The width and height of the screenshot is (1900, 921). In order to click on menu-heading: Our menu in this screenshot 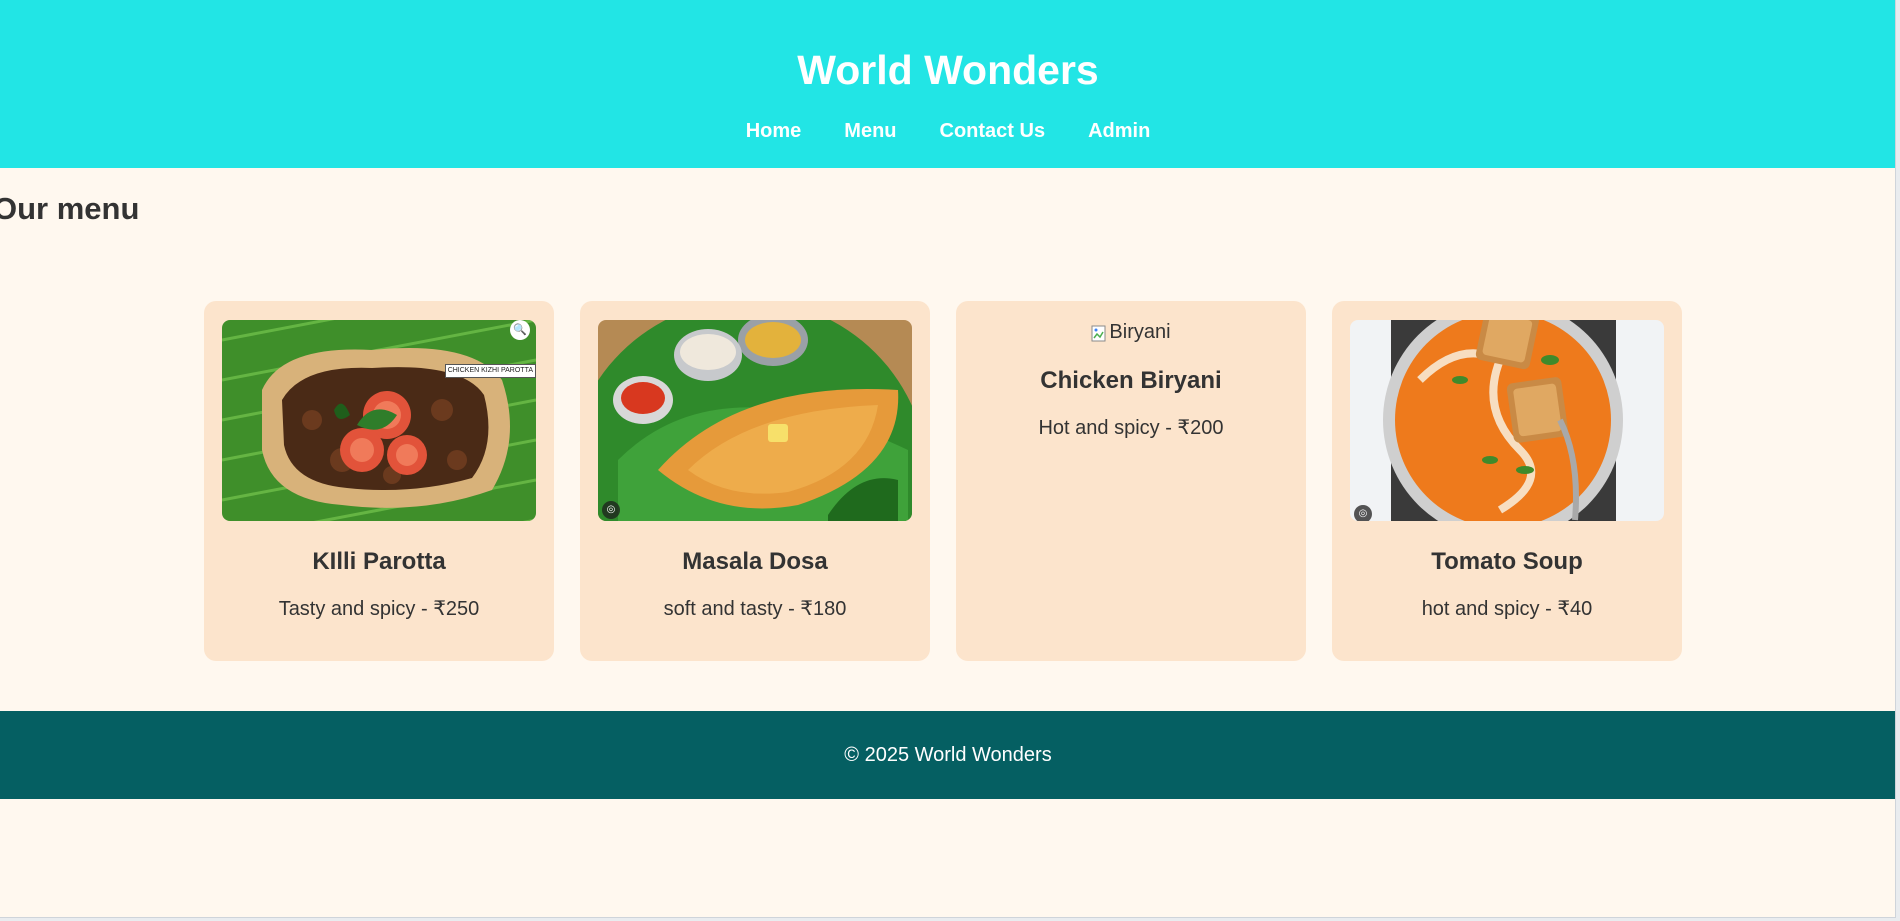, I will do `click(70, 208)`.